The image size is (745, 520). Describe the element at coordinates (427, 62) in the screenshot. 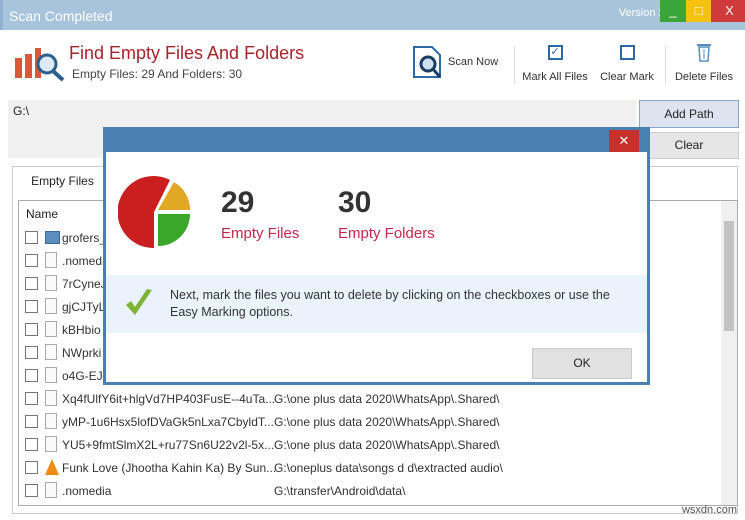

I see `scan-icon` at that location.